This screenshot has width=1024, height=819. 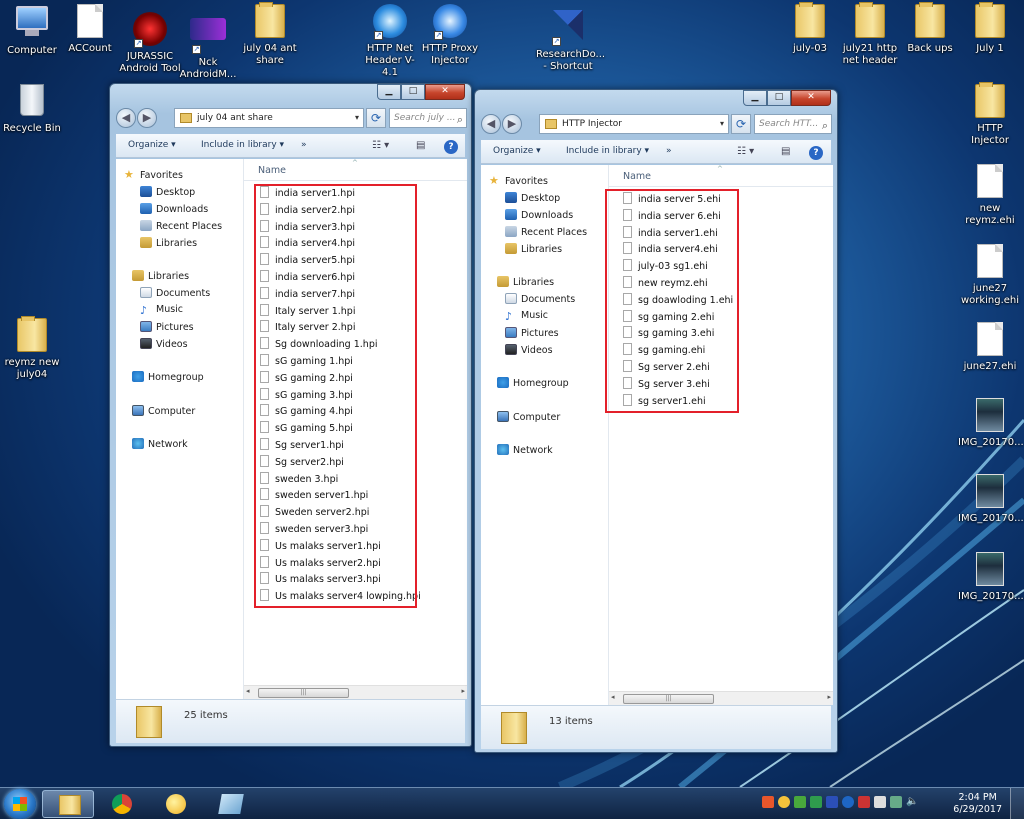 I want to click on taskbar-explorer, so click(x=68, y=804).